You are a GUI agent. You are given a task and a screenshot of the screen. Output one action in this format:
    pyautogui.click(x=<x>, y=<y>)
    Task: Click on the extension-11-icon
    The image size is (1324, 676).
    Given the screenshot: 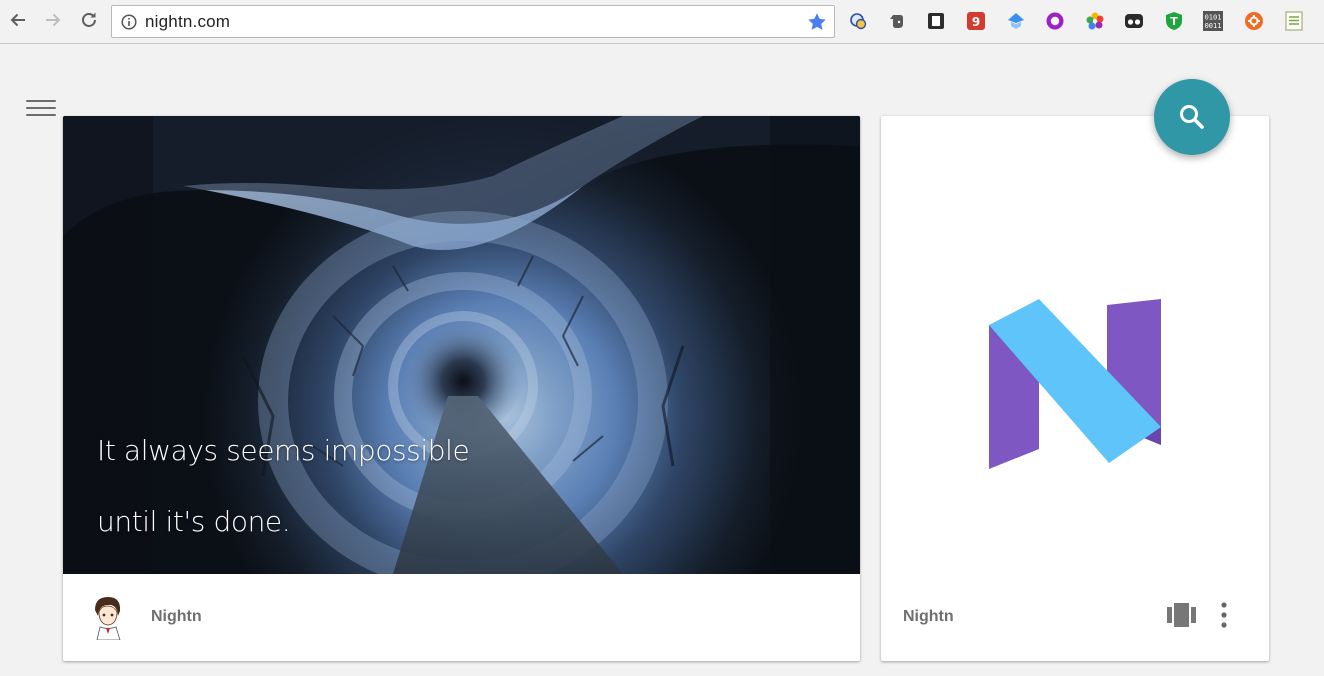 What is the action you would take?
    pyautogui.click(x=1254, y=21)
    